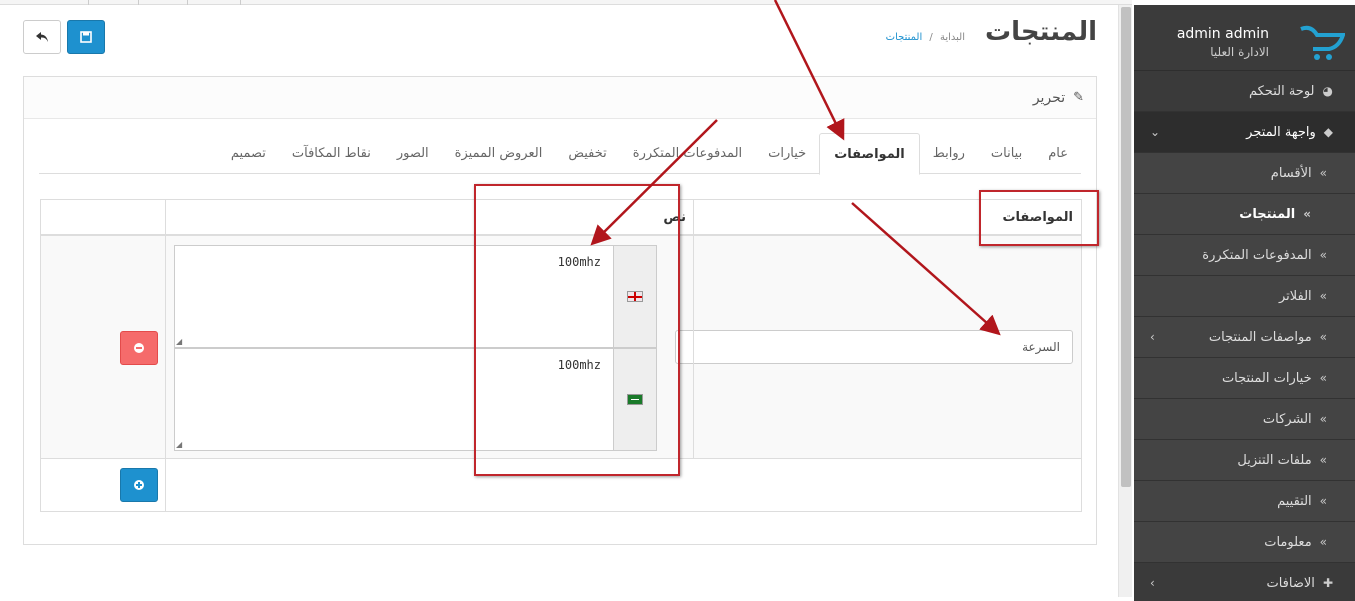 The width and height of the screenshot is (1355, 601). Describe the element at coordinates (1244, 91) in the screenshot. I see `sidebar-item-dashboard: ◕ لوحة التحكم` at that location.